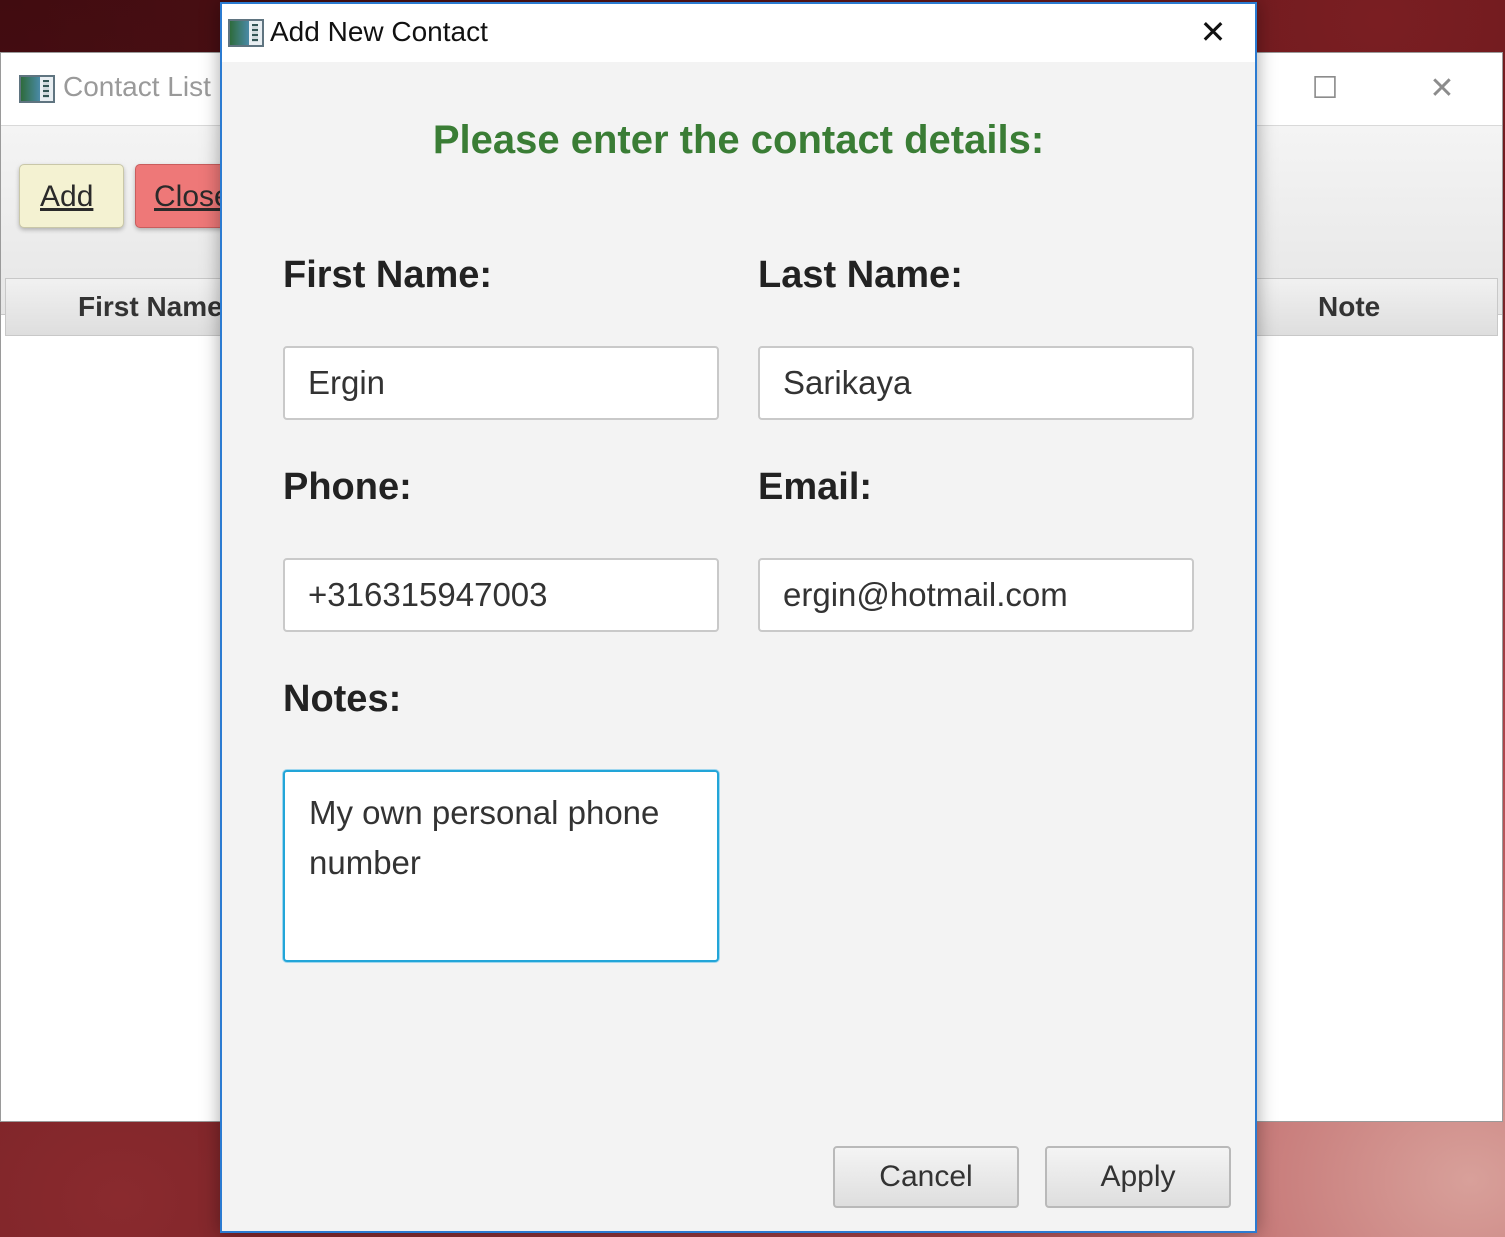 The image size is (1505, 1237). Describe the element at coordinates (738, 140) in the screenshot. I see `dialog-heading: Please enter the contact details:` at that location.